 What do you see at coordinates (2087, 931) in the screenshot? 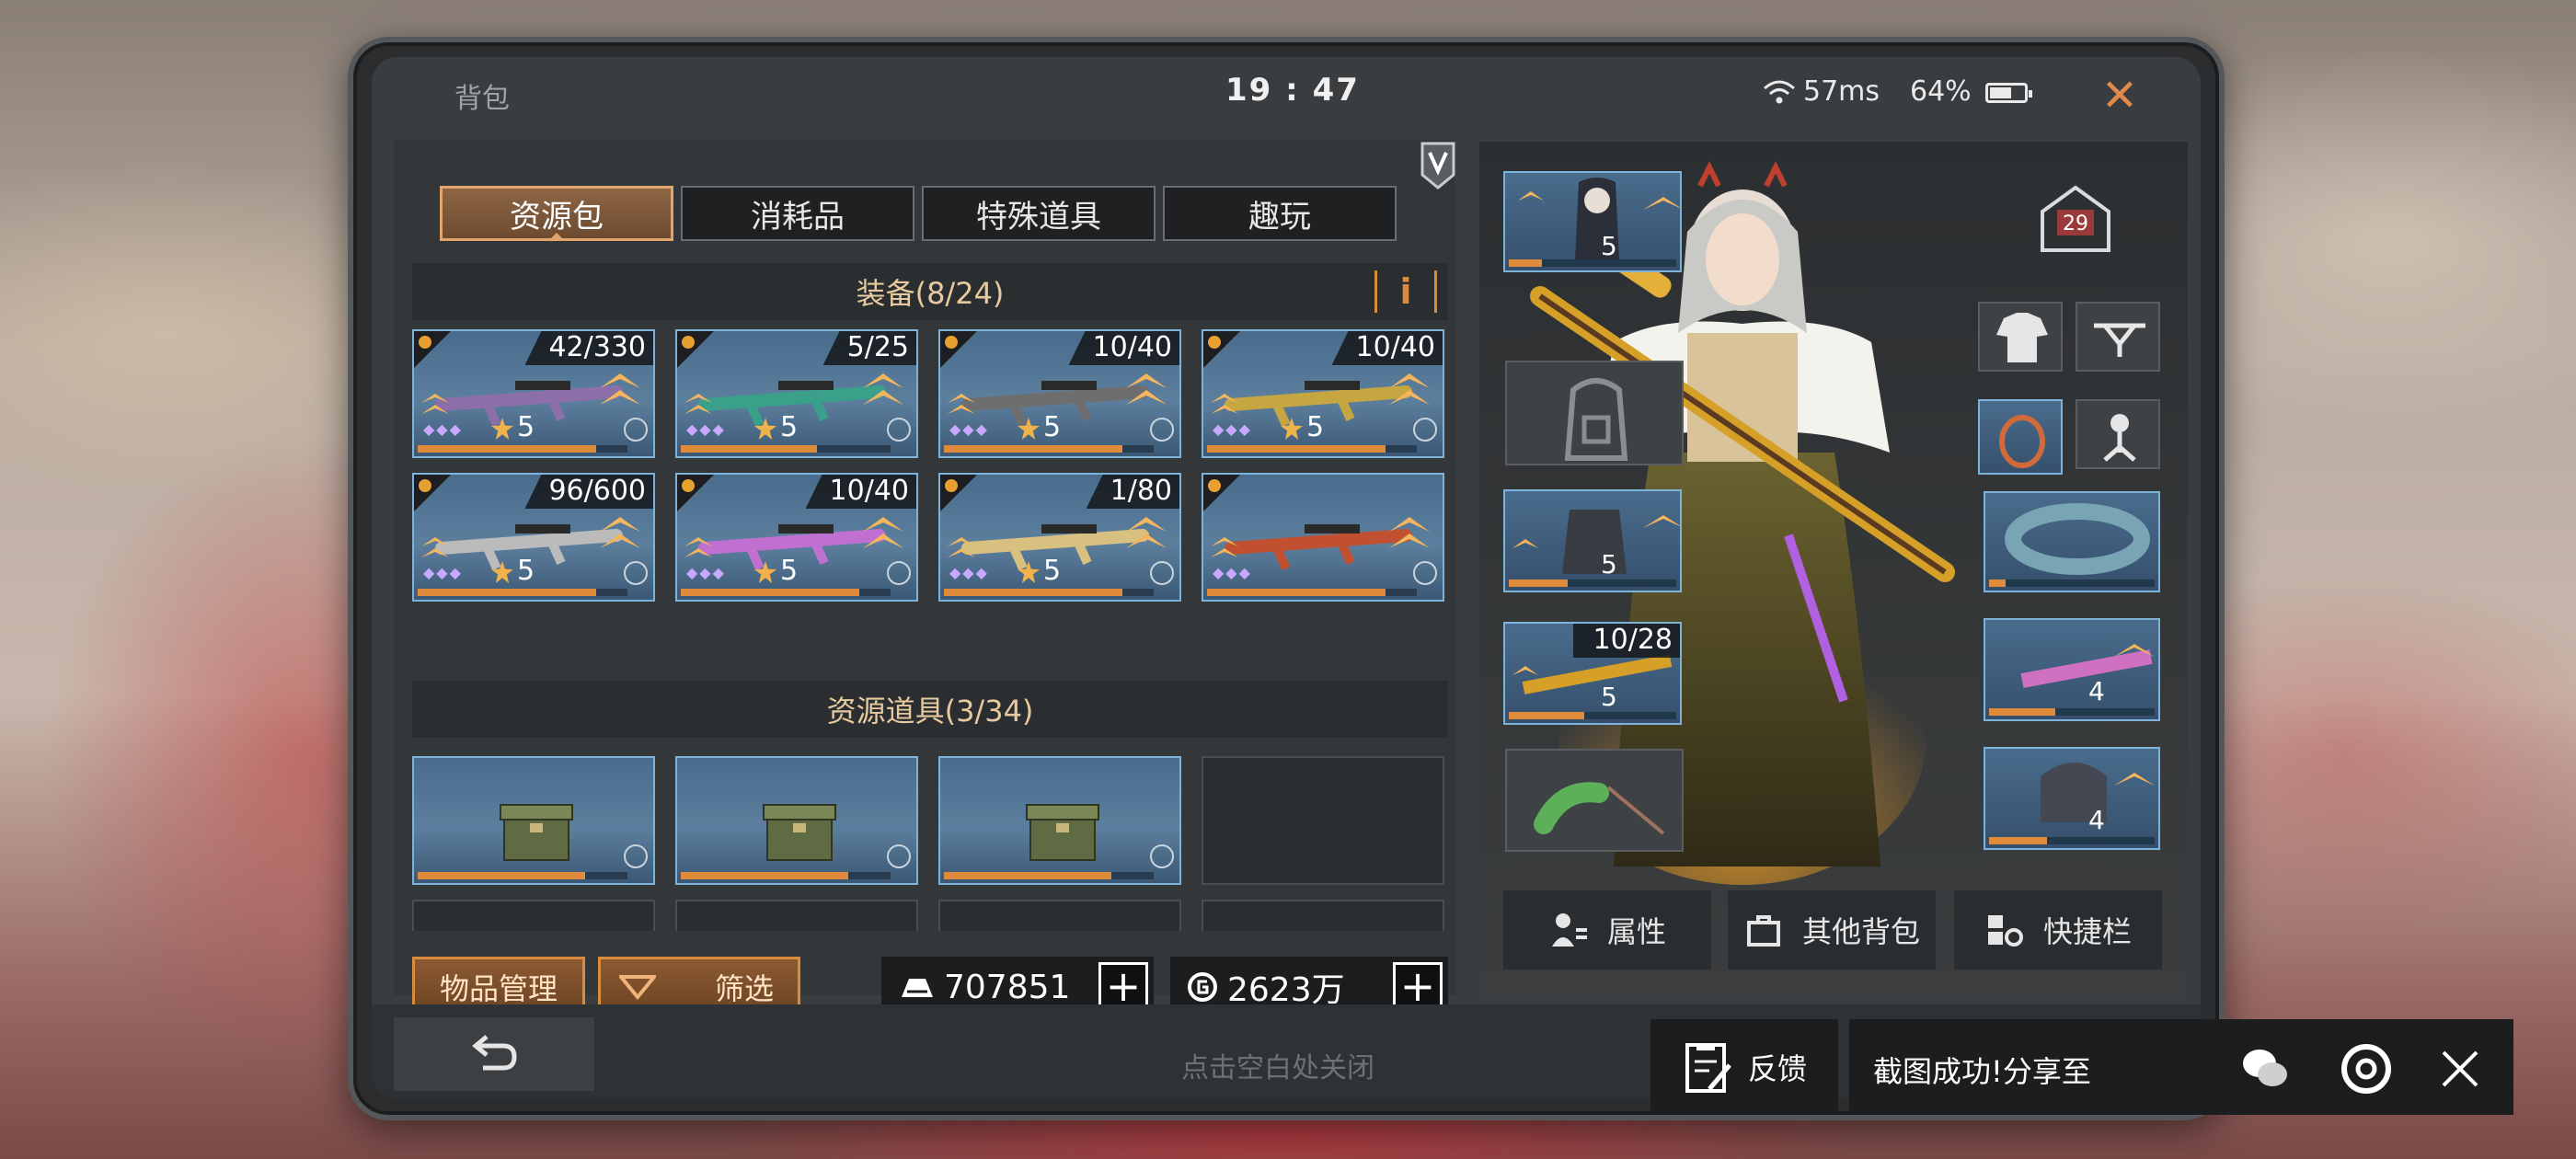
I see `shortcut-bar-label: 快捷栏` at bounding box center [2087, 931].